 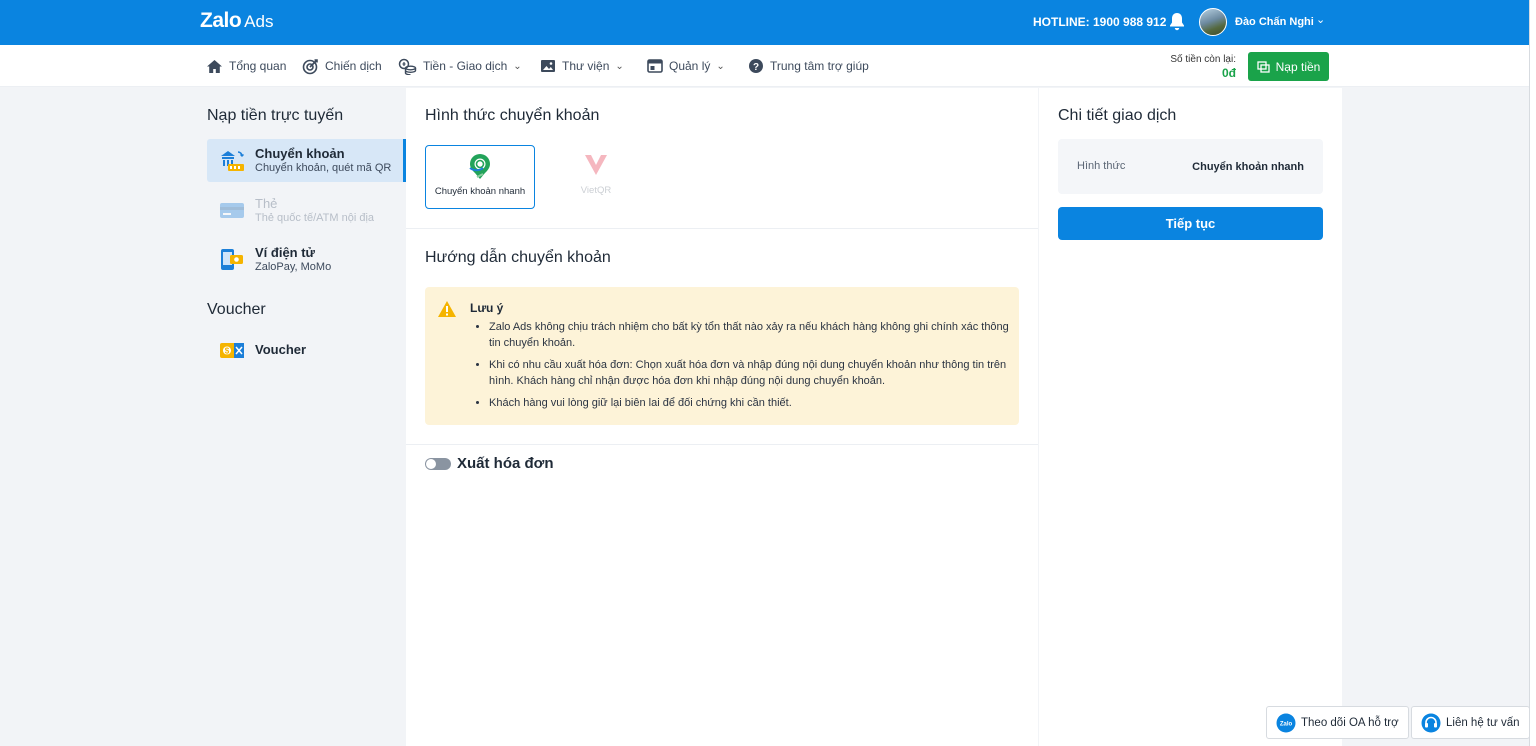 I want to click on method-label: Chuyển khoản nhanh, so click(x=480, y=191).